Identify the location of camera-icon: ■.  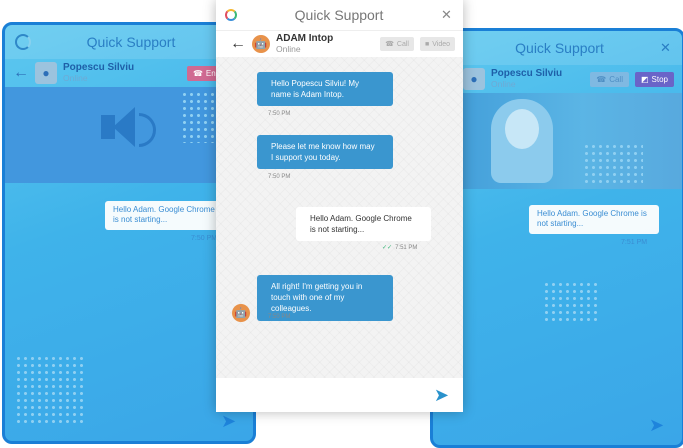
(427, 44).